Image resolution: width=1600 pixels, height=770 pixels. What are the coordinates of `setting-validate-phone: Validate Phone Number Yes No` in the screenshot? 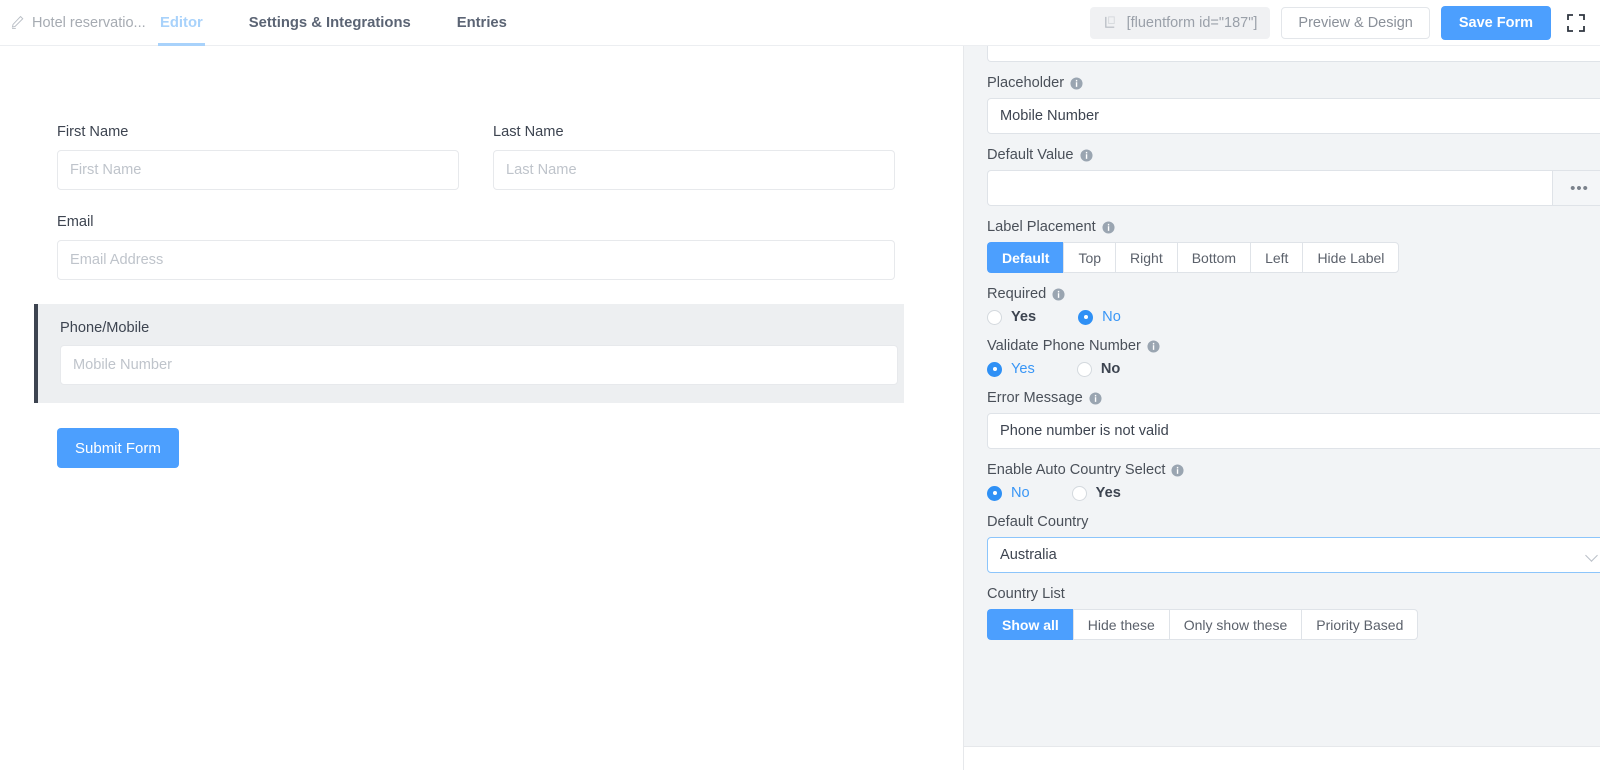 It's located at (1293, 357).